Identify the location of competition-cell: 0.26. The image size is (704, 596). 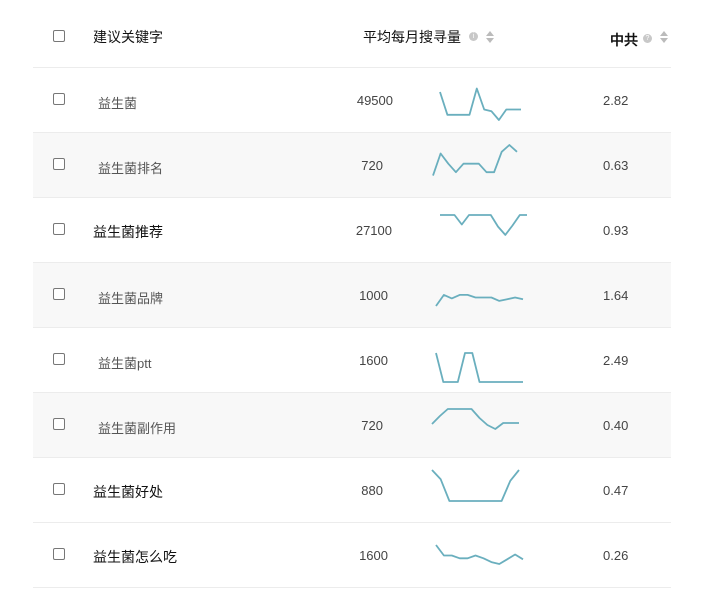
(616, 555).